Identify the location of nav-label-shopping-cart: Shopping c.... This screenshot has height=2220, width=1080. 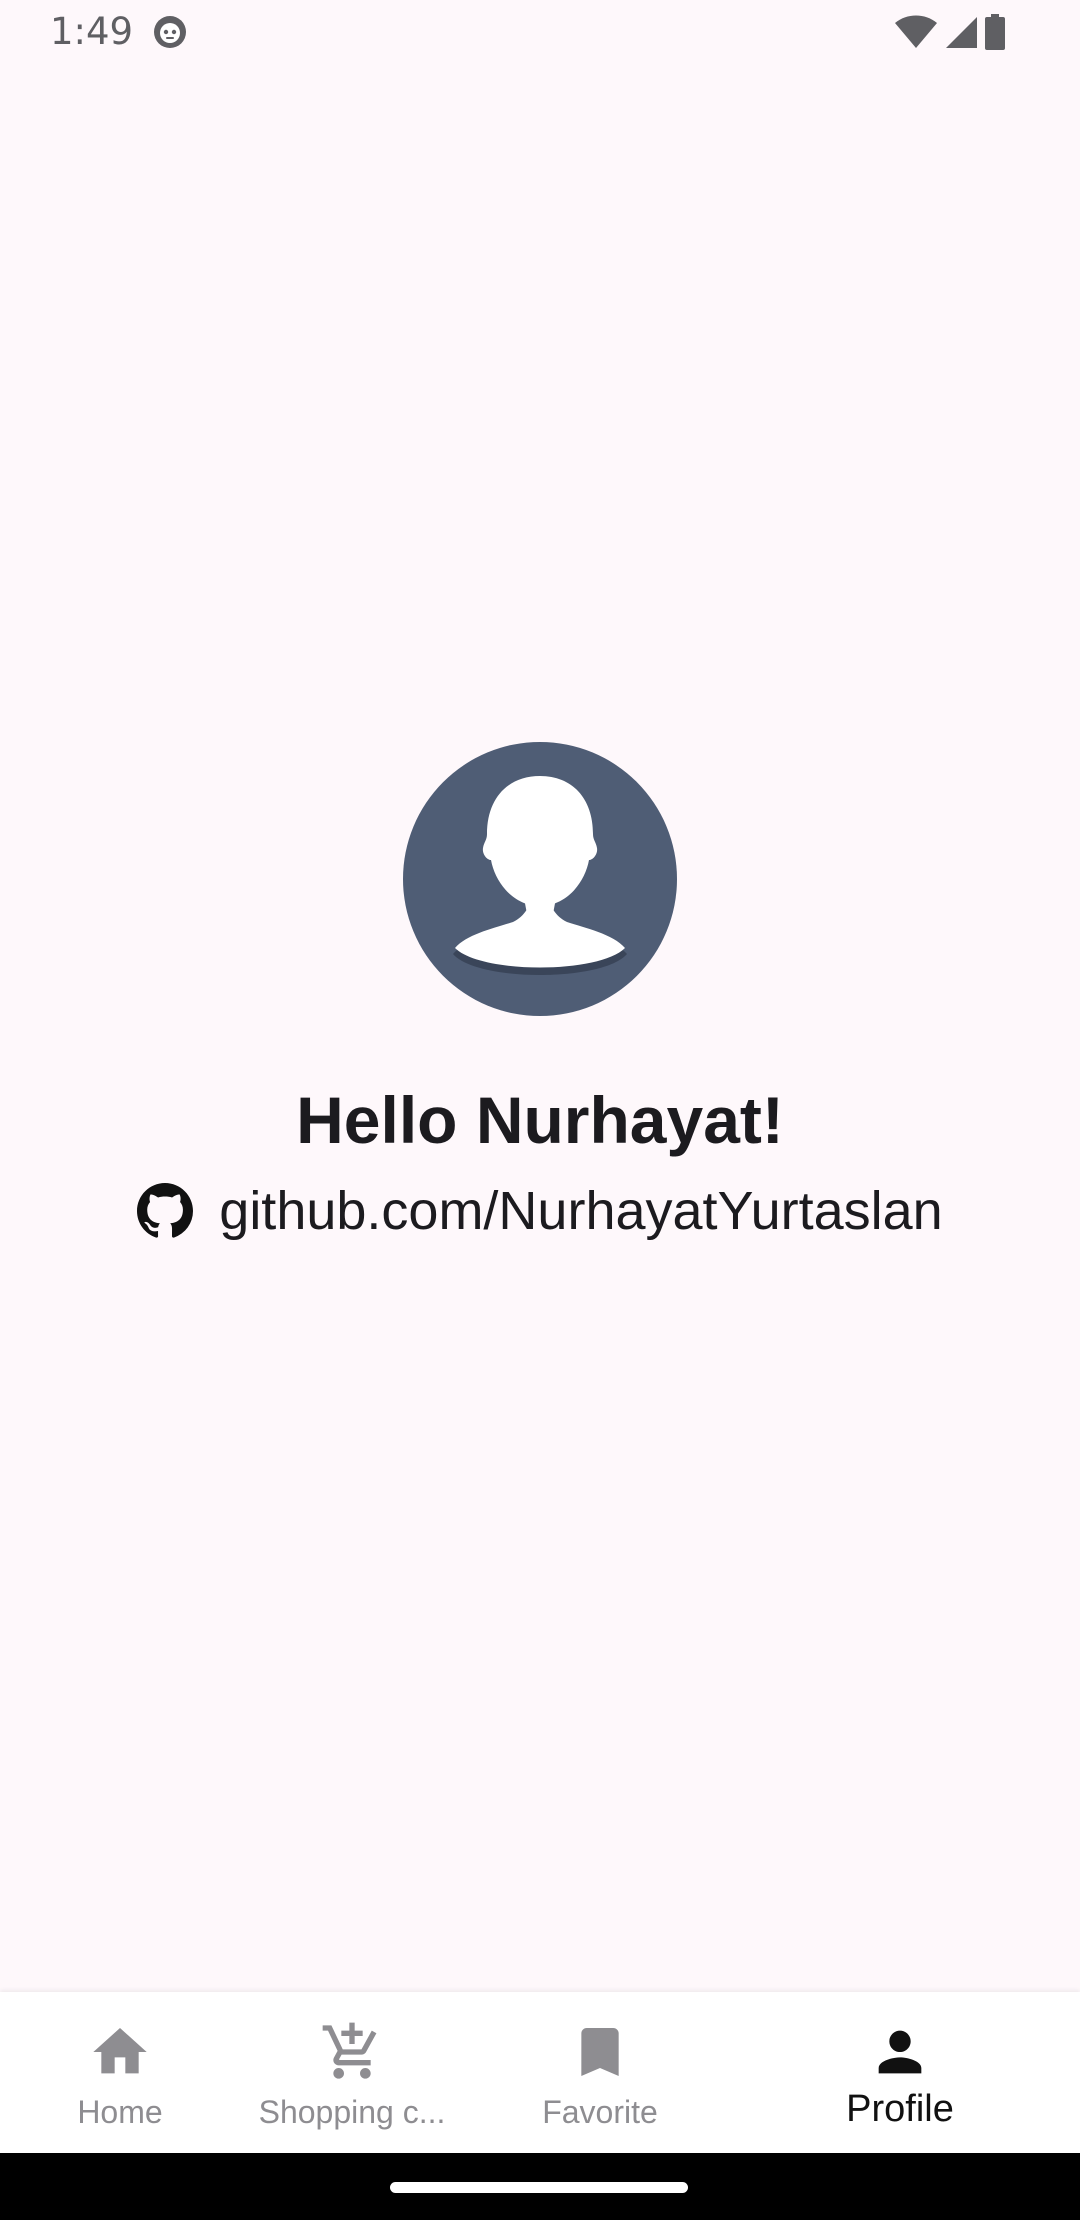
(352, 2112).